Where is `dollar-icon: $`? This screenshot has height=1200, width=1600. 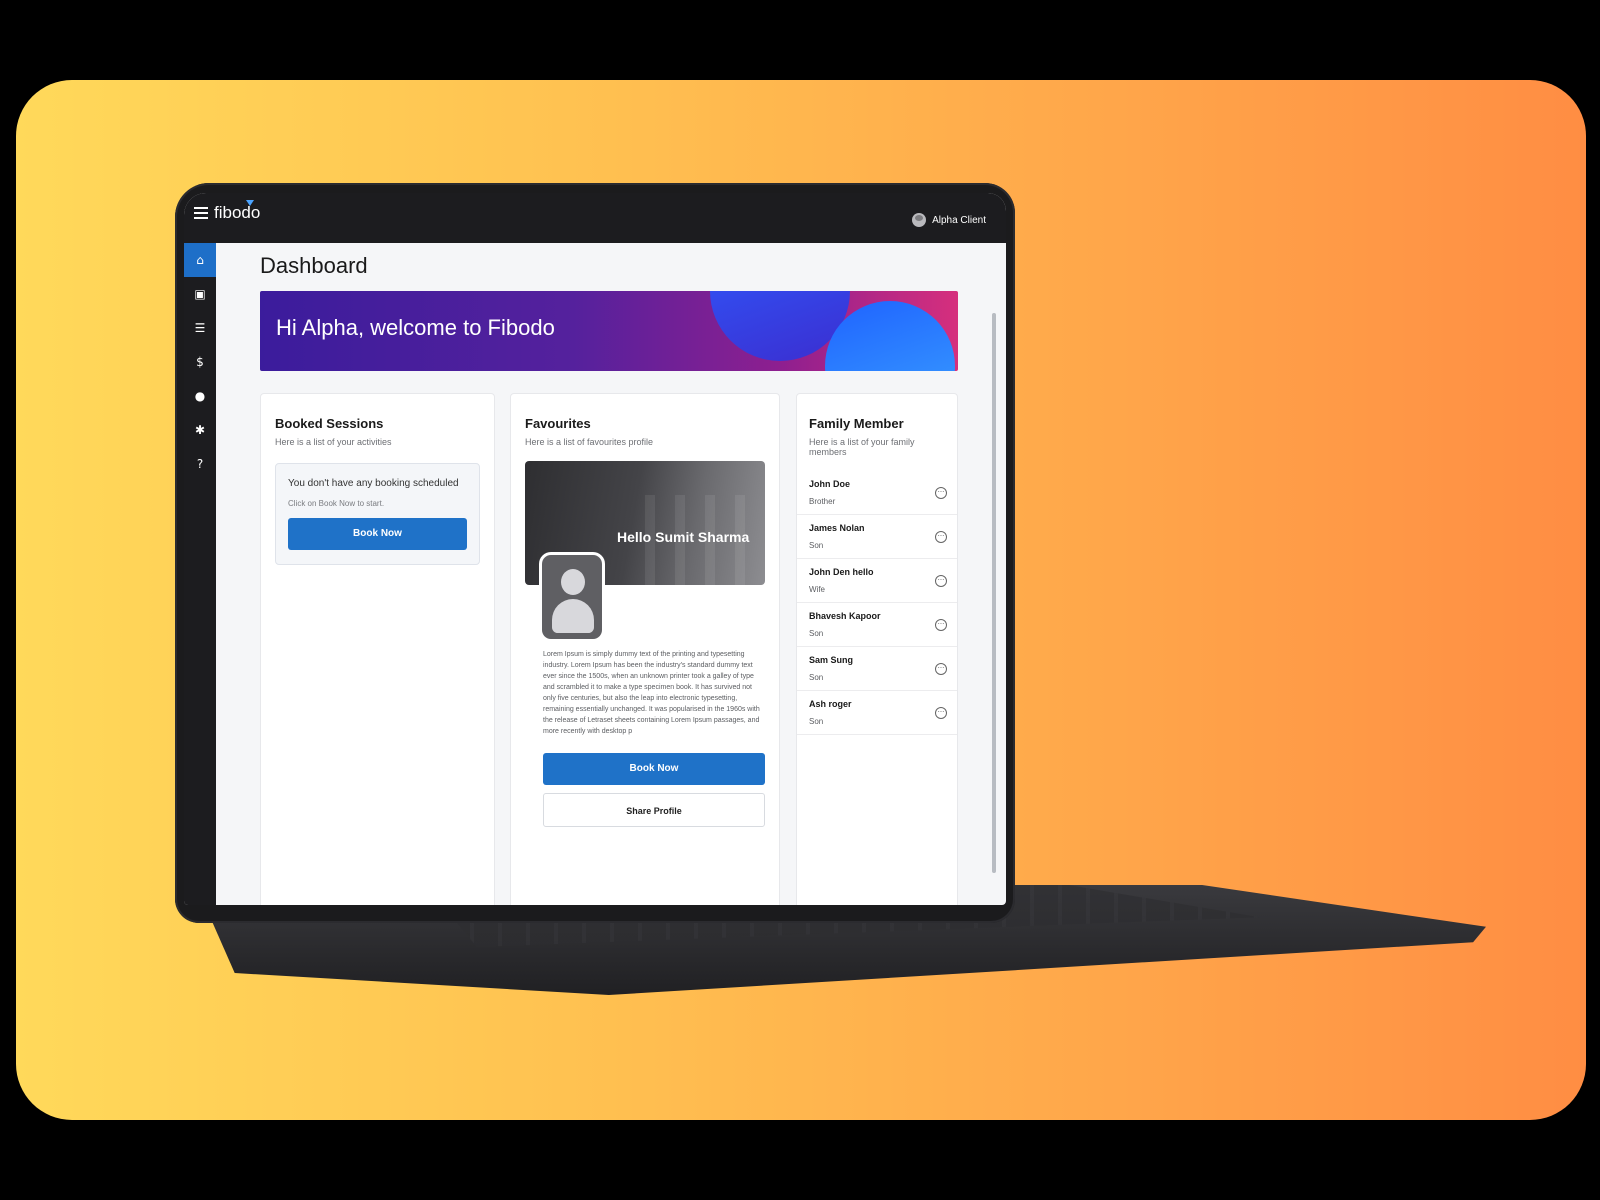
dollar-icon: $ is located at coordinates (200, 362).